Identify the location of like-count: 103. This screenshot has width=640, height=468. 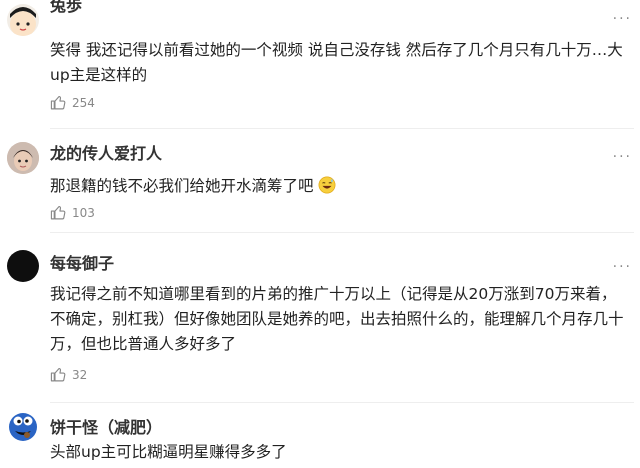
(83, 212).